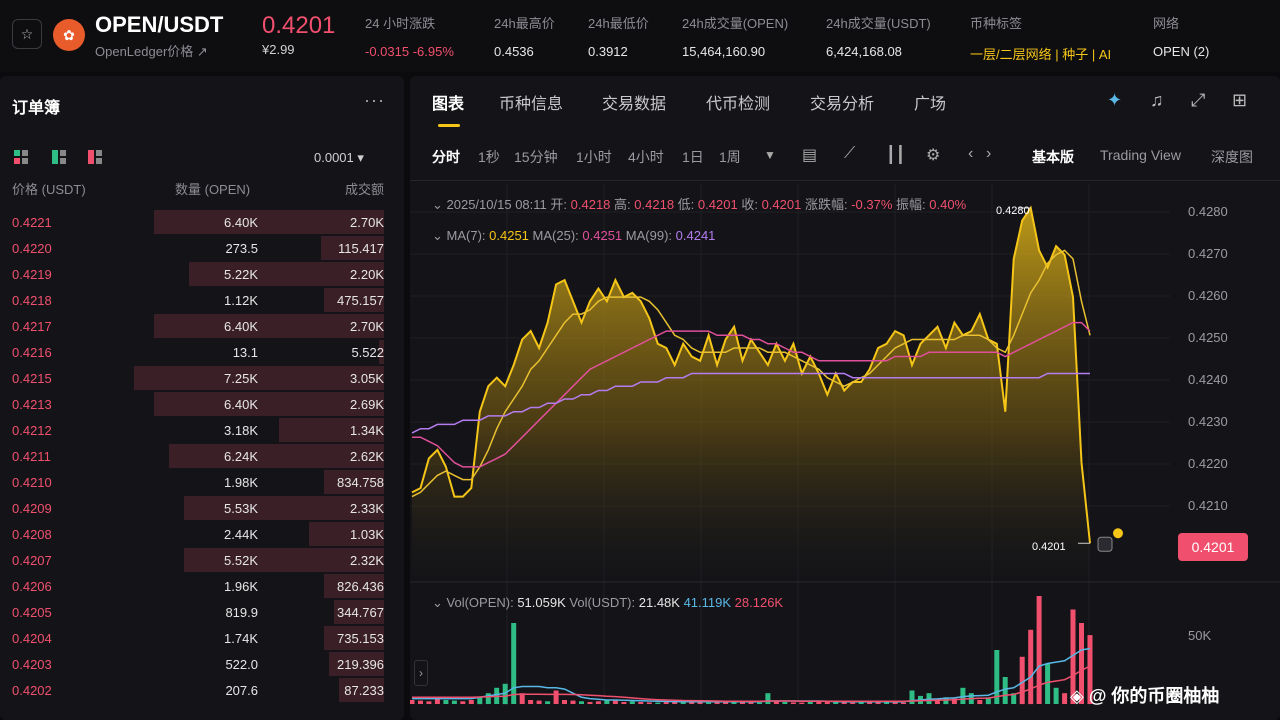 This screenshot has width=1280, height=720. What do you see at coordinates (360, 638) in the screenshot?
I see `row-total: 735.153` at bounding box center [360, 638].